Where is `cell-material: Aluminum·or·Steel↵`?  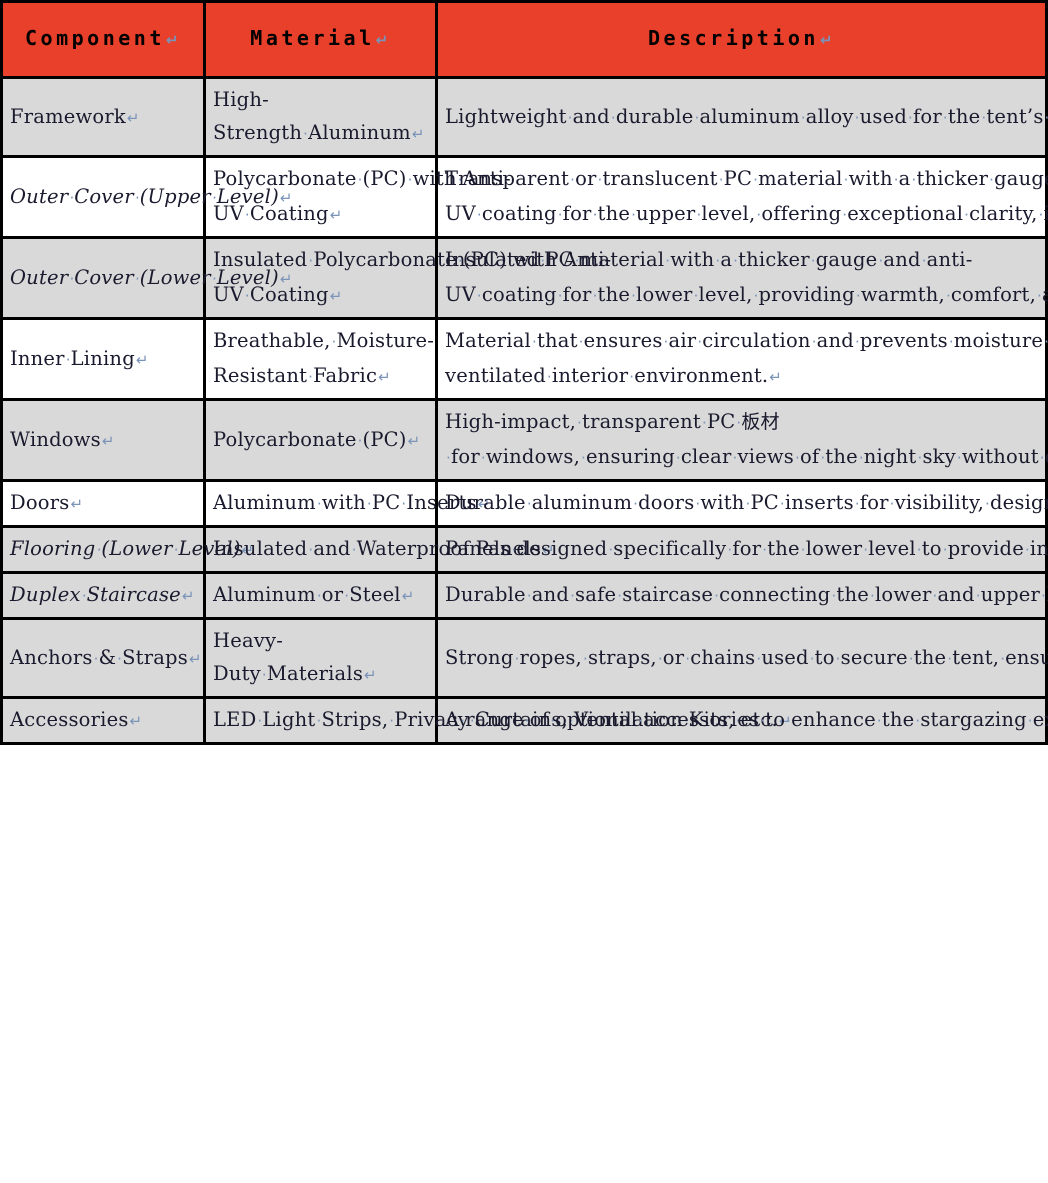 cell-material: Aluminum·or·Steel↵ is located at coordinates (320, 595).